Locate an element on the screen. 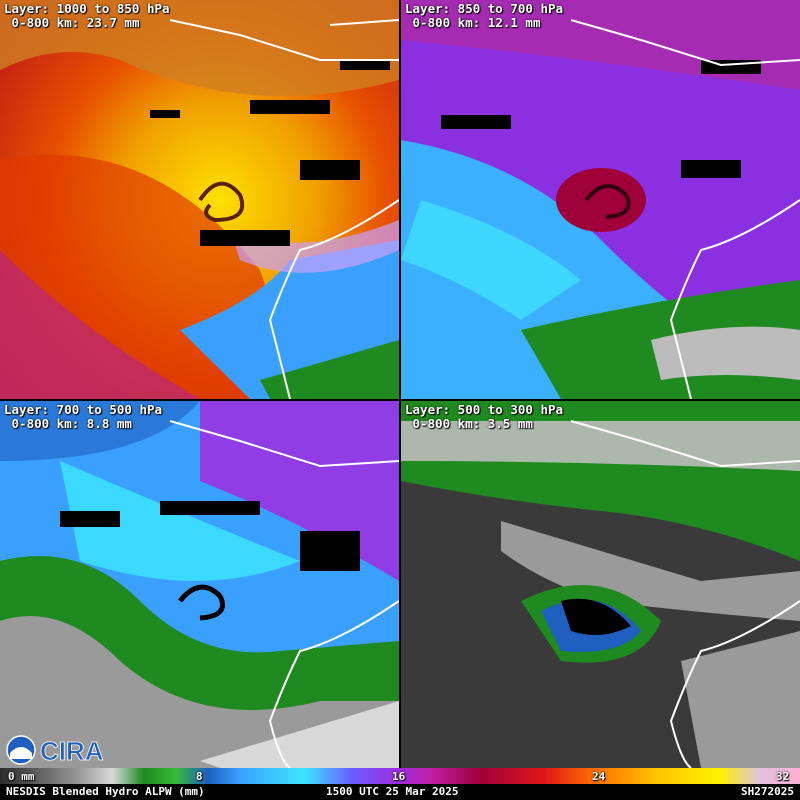 The image size is (800, 800). panel-divider-horizontal is located at coordinates (400, 400).